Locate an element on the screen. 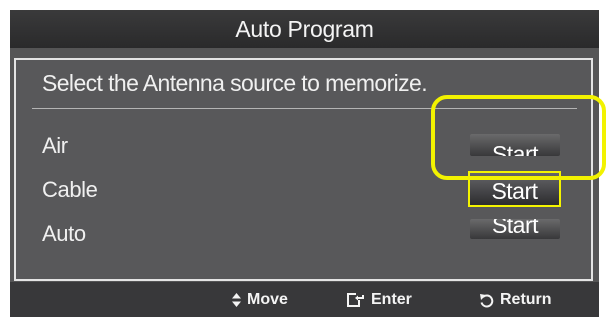 The image size is (609, 323). auto-start-button: Start is located at coordinates (515, 229).